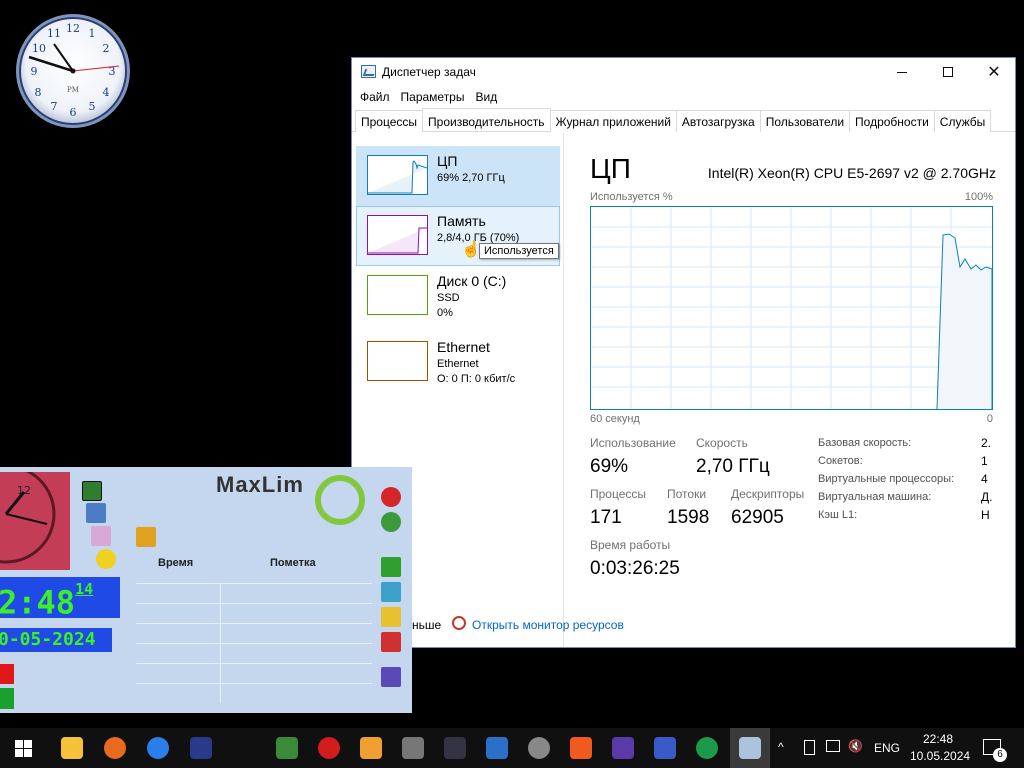  What do you see at coordinates (733, 466) in the screenshot?
I see `speed-value: 2,70 ГГц` at bounding box center [733, 466].